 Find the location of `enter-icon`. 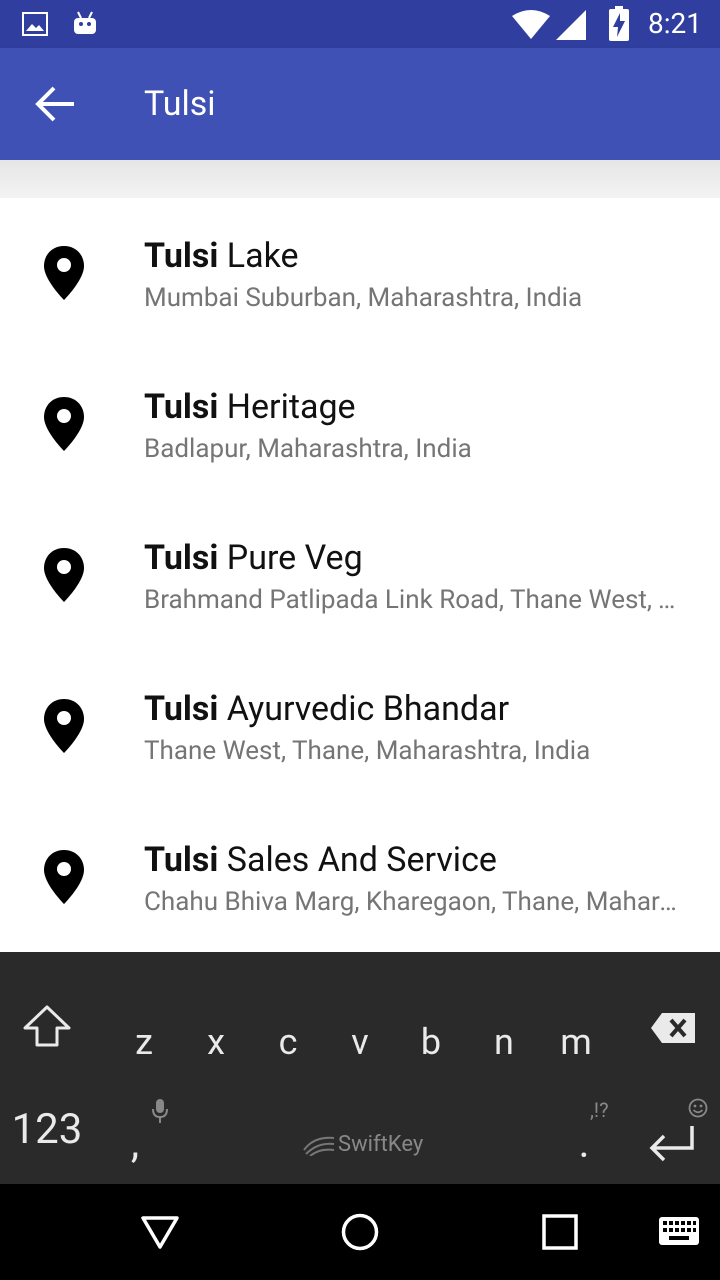

enter-icon is located at coordinates (672, 1144).